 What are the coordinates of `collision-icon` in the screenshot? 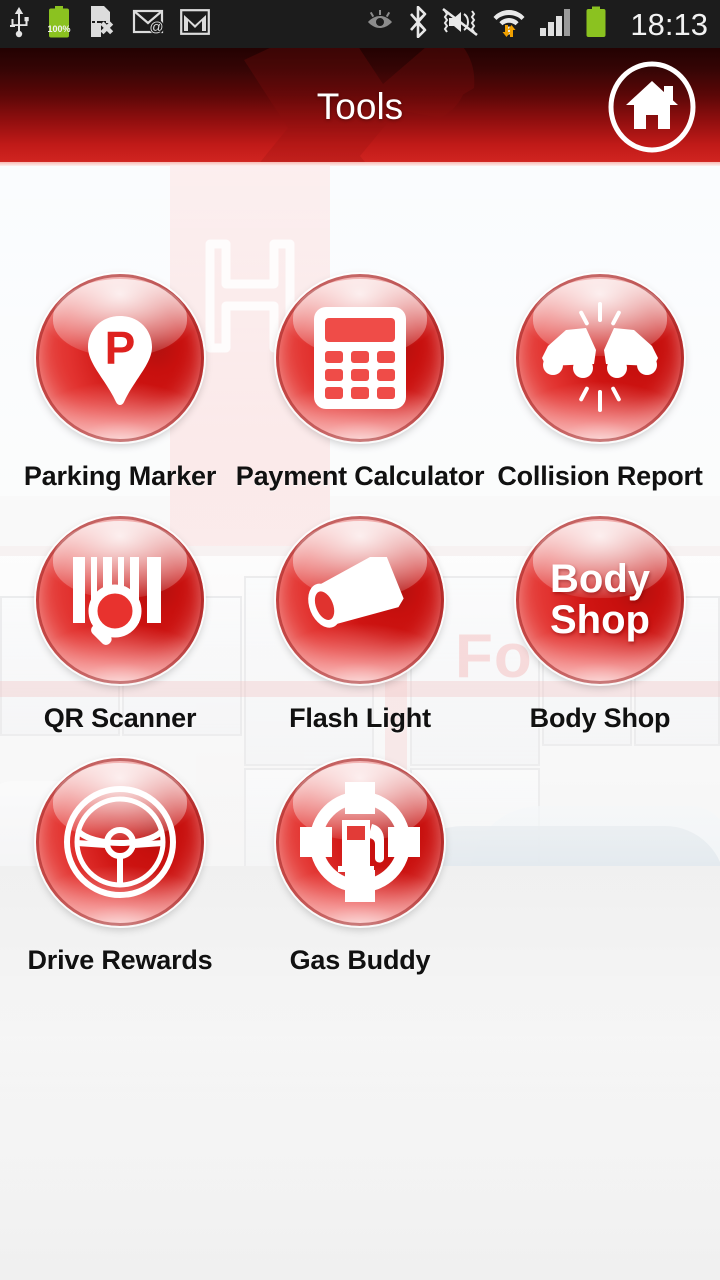 It's located at (600, 357).